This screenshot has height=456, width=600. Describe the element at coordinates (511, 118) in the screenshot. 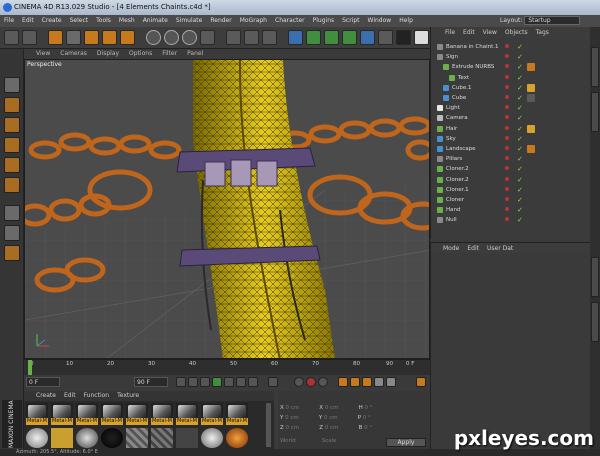

I see `object-row: Camera ✓` at that location.